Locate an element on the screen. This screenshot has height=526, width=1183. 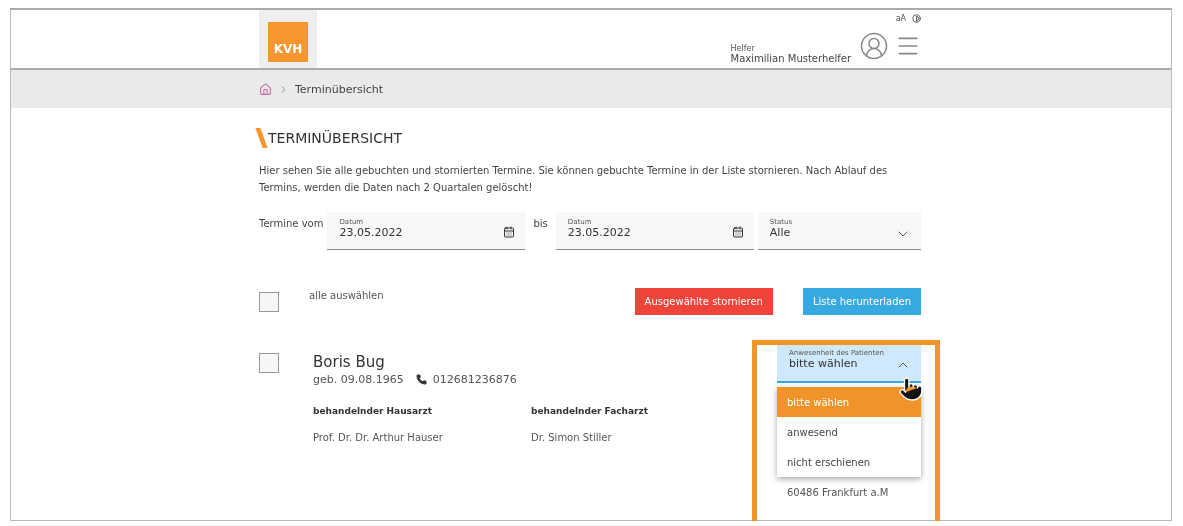
intro-text: Hier sehen Sie alle gebuchten und stornierten Termine. Sie können gebuchte Termine in der Liste stornieren. Nach Ablauf des Termins, werden die Daten nach 2 Quartalen gelöscht! is located at coordinates (574, 179).